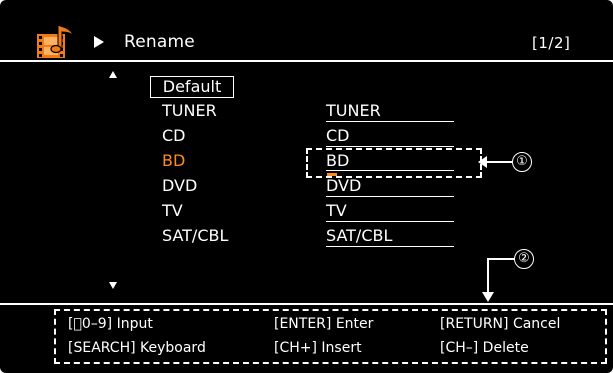 The height and width of the screenshot is (373, 613). Describe the element at coordinates (174, 160) in the screenshot. I see `source-label-bd: BD` at that location.